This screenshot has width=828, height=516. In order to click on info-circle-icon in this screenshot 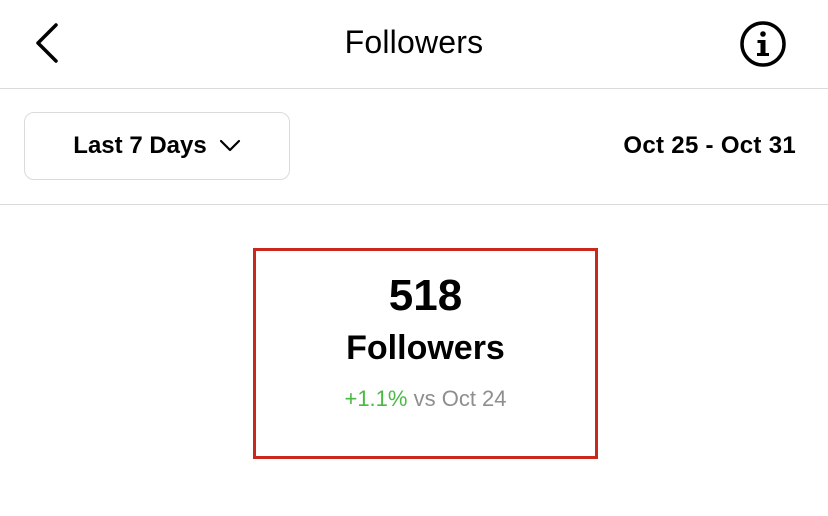, I will do `click(763, 44)`.